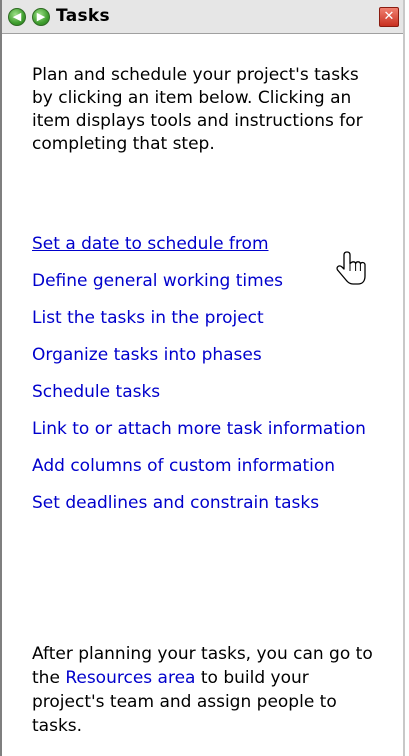 The height and width of the screenshot is (756, 409). Describe the element at coordinates (17, 17) in the screenshot. I see `back-icon: ◀` at that location.